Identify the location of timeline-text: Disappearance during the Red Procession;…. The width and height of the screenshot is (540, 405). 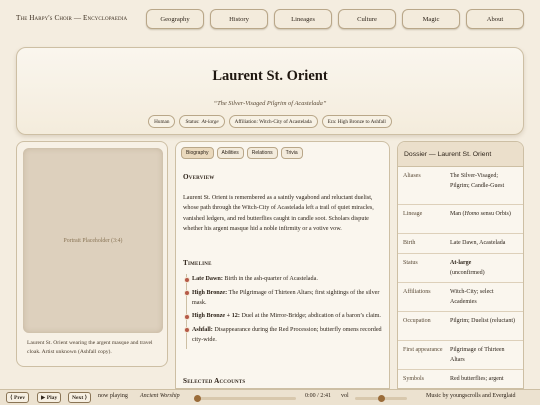
(287, 335).